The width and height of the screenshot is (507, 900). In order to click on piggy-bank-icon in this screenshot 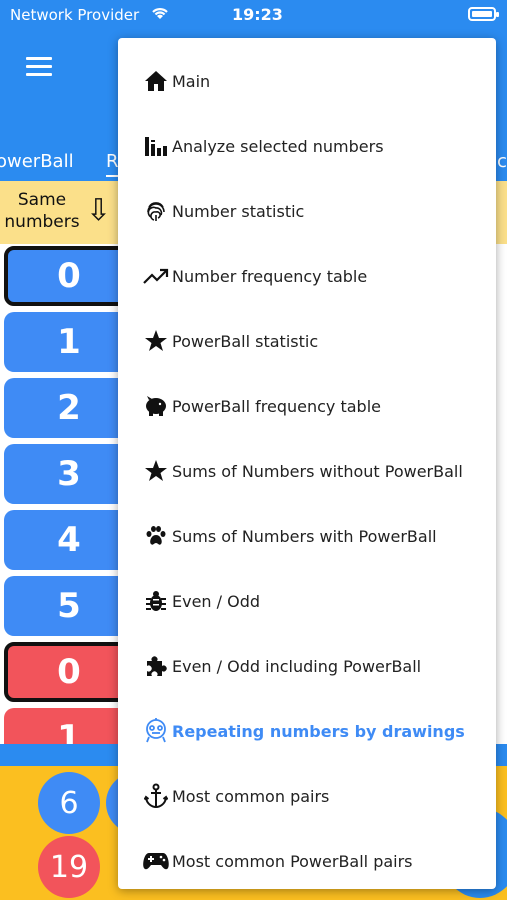, I will do `click(156, 406)`.